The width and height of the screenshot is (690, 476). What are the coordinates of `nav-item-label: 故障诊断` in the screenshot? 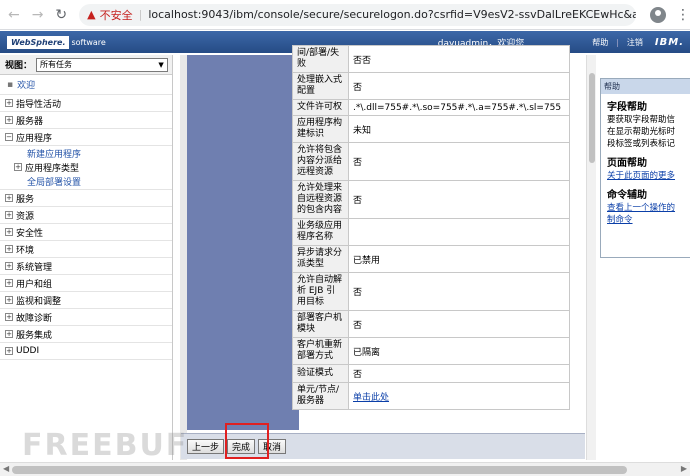 It's located at (34, 318).